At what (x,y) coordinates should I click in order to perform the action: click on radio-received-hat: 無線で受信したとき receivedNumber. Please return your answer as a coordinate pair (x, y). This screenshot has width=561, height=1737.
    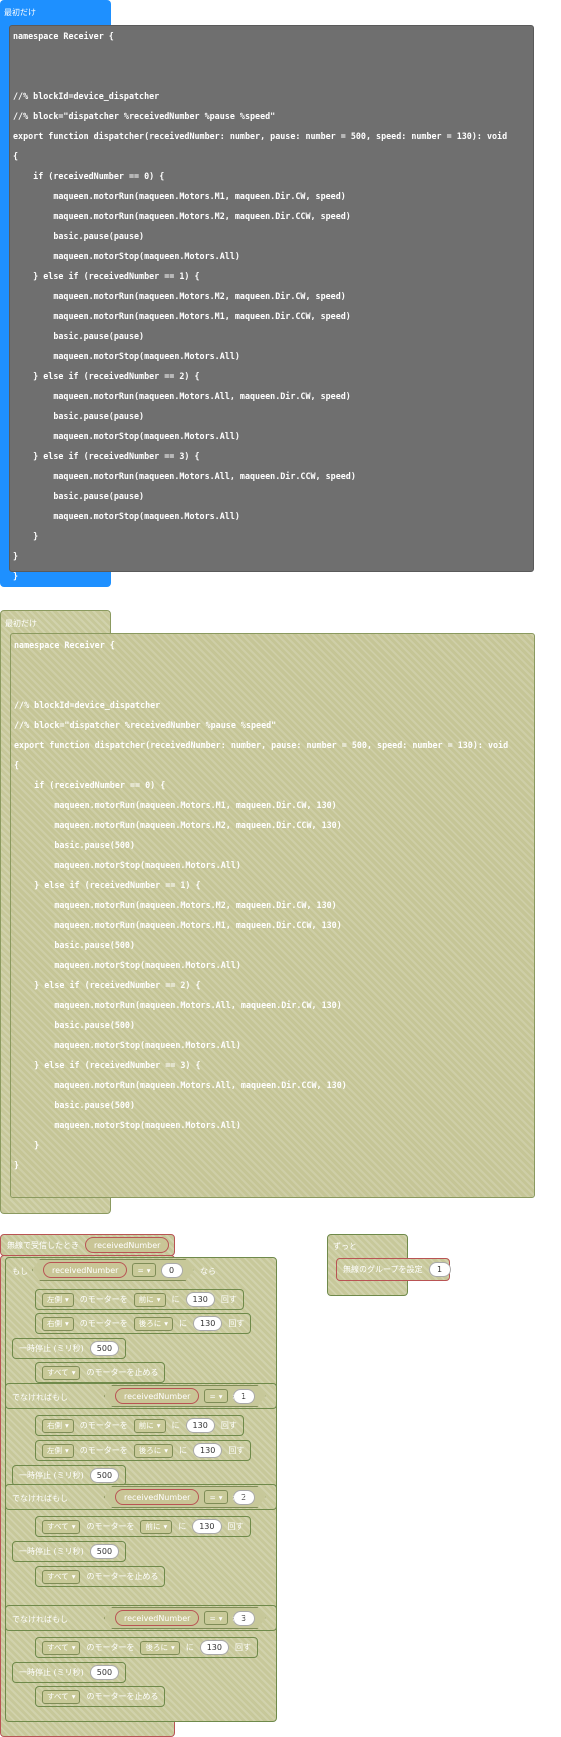
    Looking at the image, I should click on (87, 1245).